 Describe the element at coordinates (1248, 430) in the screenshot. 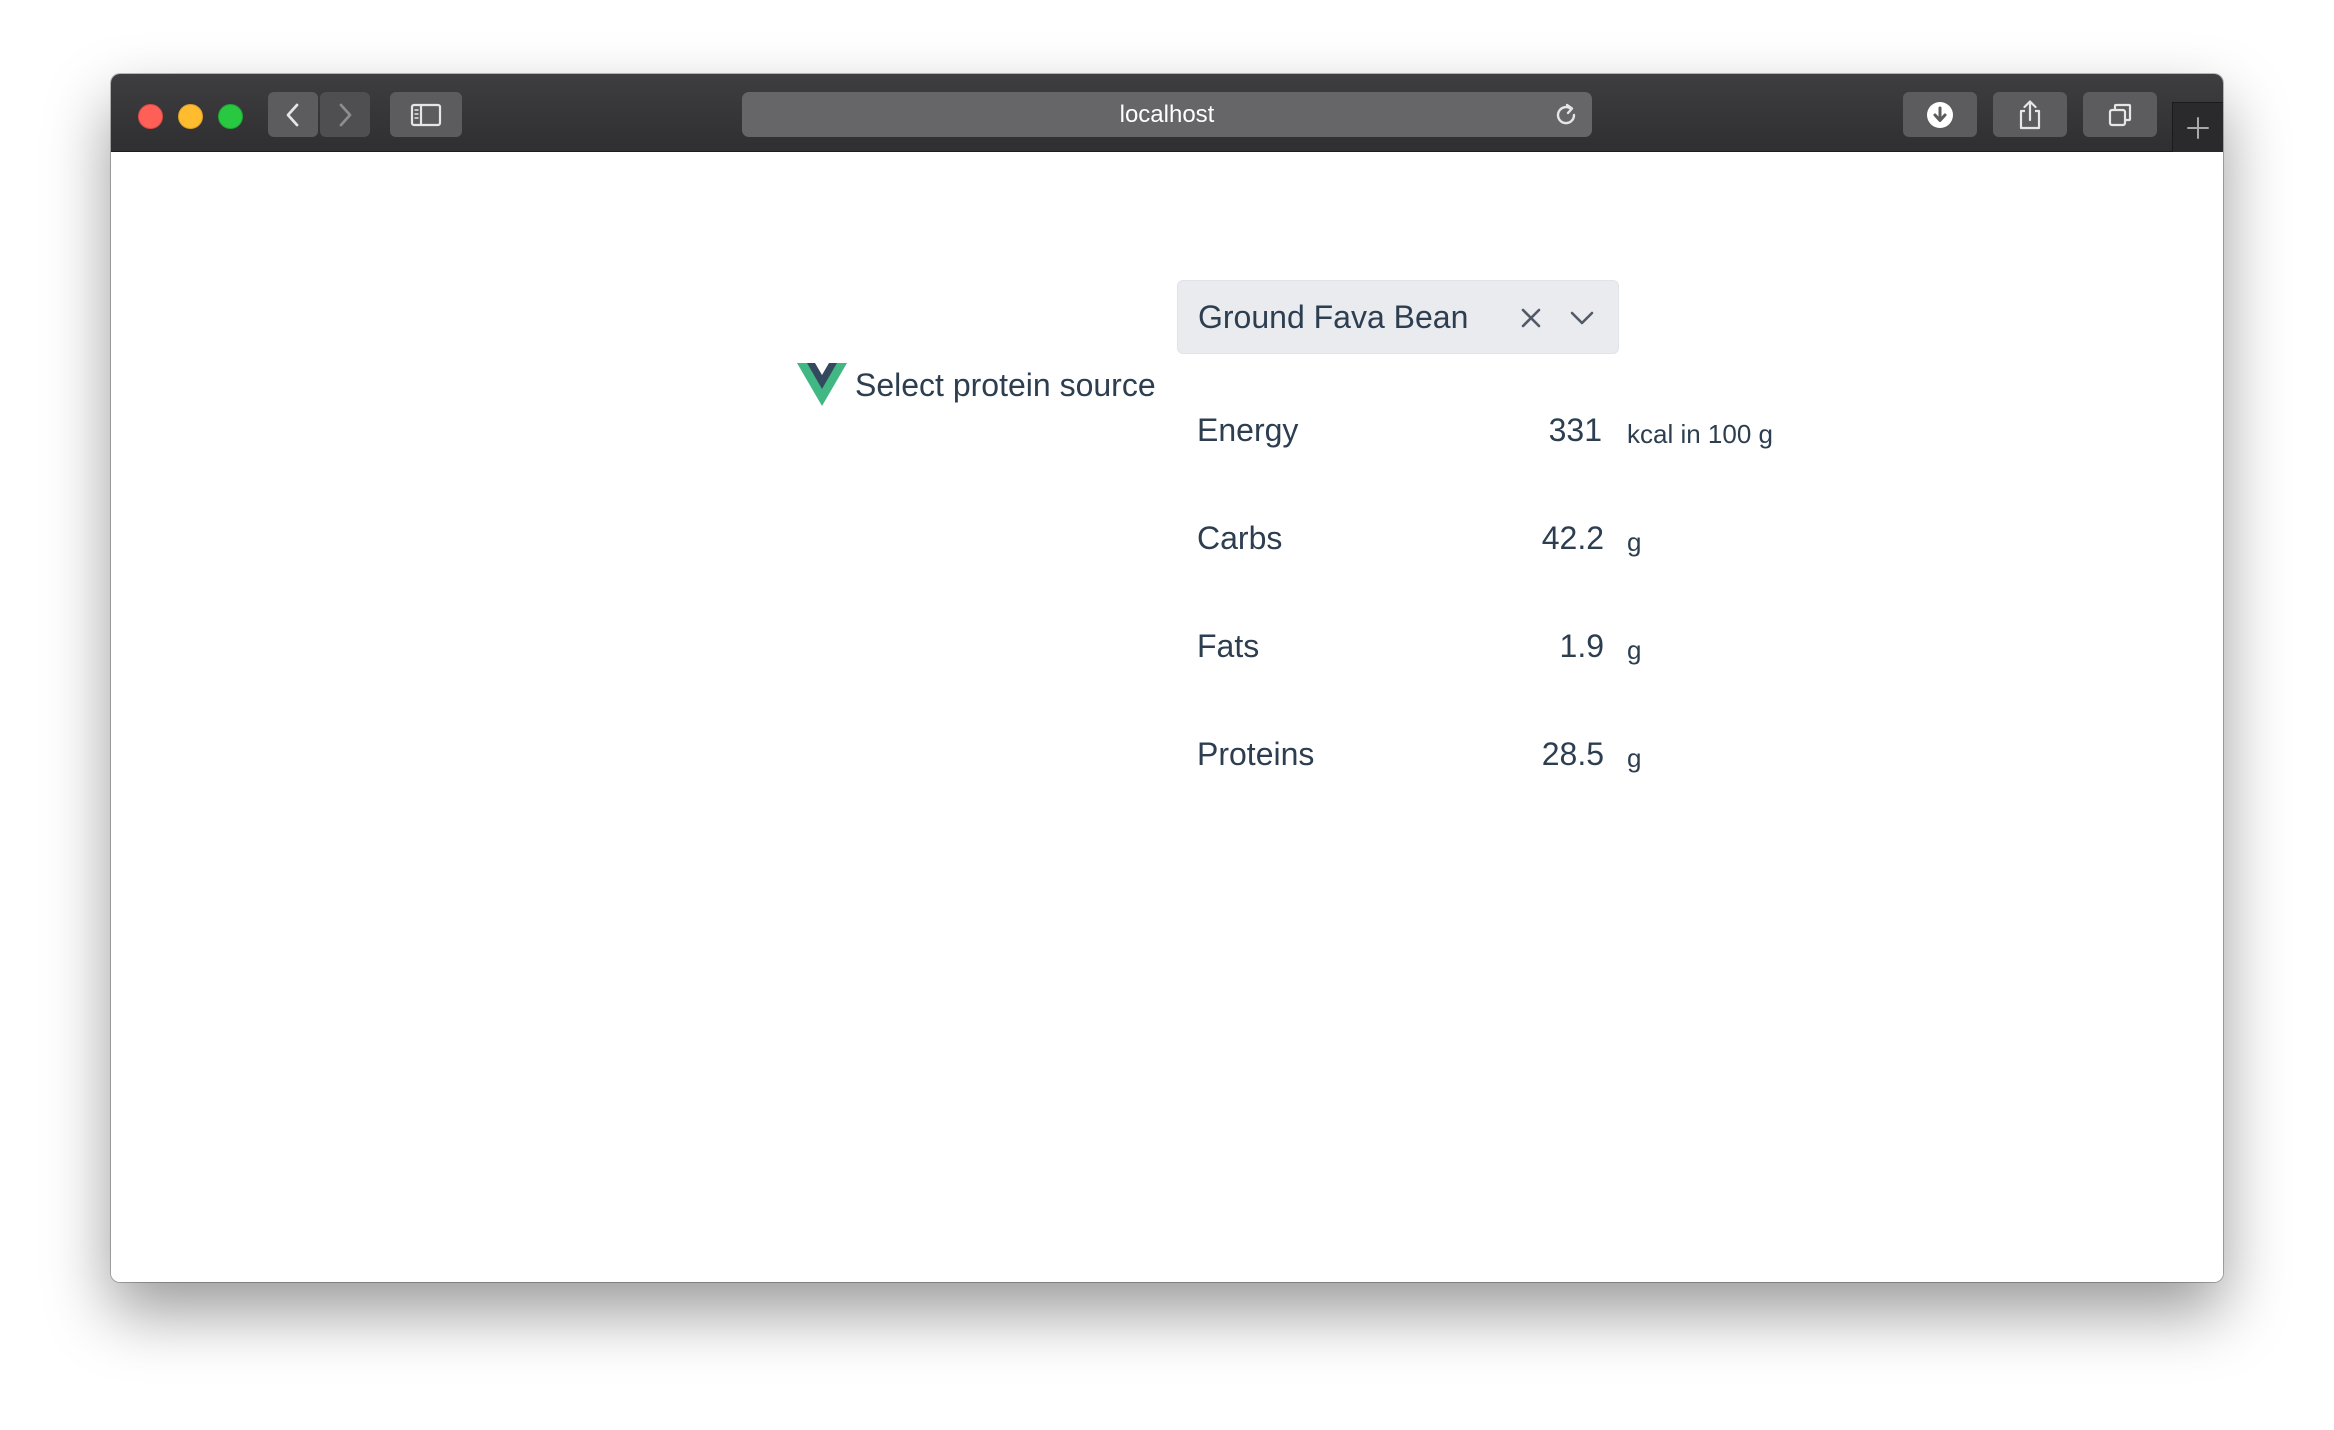

I see `nutrient-name: Energy` at that location.